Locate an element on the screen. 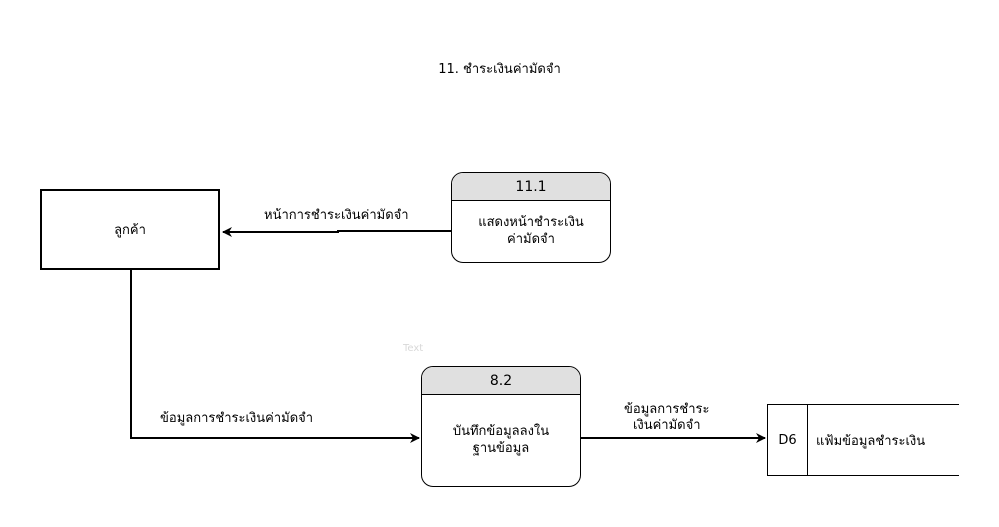  process-display-payment-page: 11.1 แสดงหน้าชำระเงิน ค่ามัดจำ is located at coordinates (531, 217).